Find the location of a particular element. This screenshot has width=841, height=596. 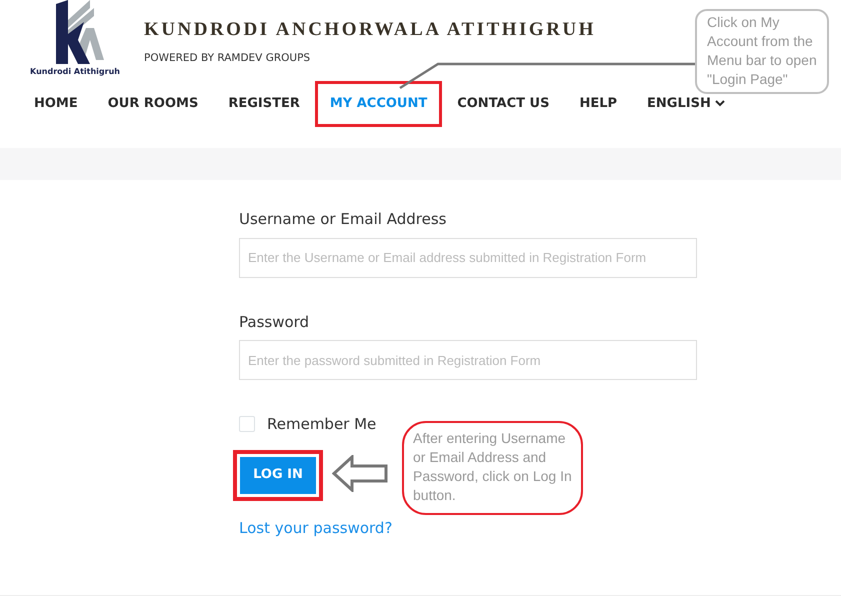

nav-link: HELP is located at coordinates (598, 103).